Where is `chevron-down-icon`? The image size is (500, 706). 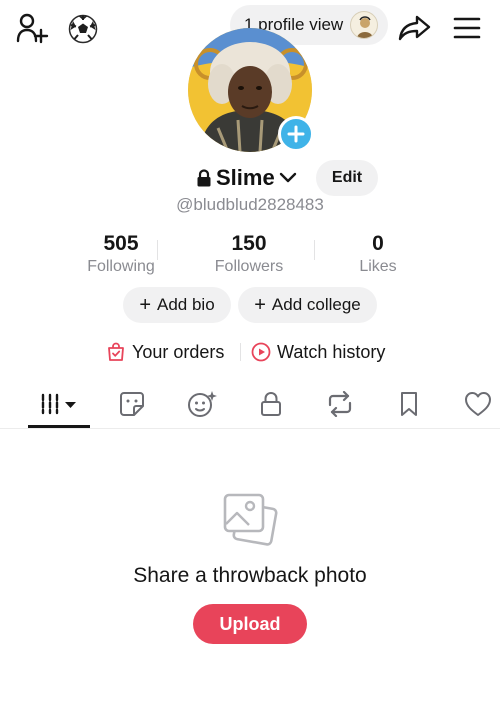 chevron-down-icon is located at coordinates (287, 177).